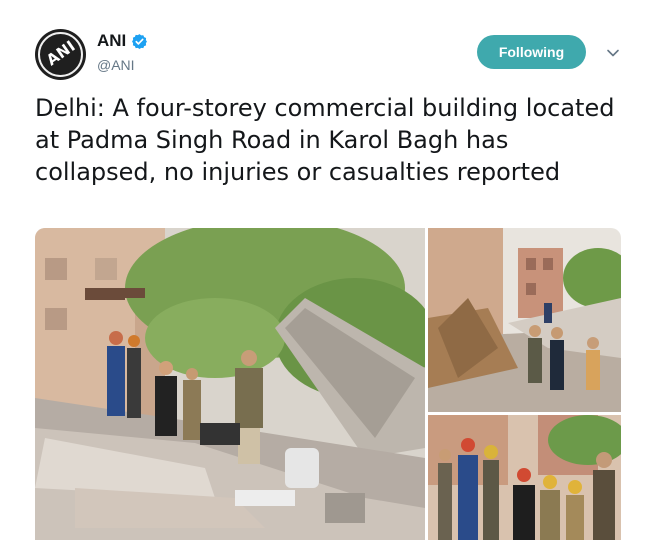 The image size is (650, 540). I want to click on account-avatar: ANI, so click(60, 54).